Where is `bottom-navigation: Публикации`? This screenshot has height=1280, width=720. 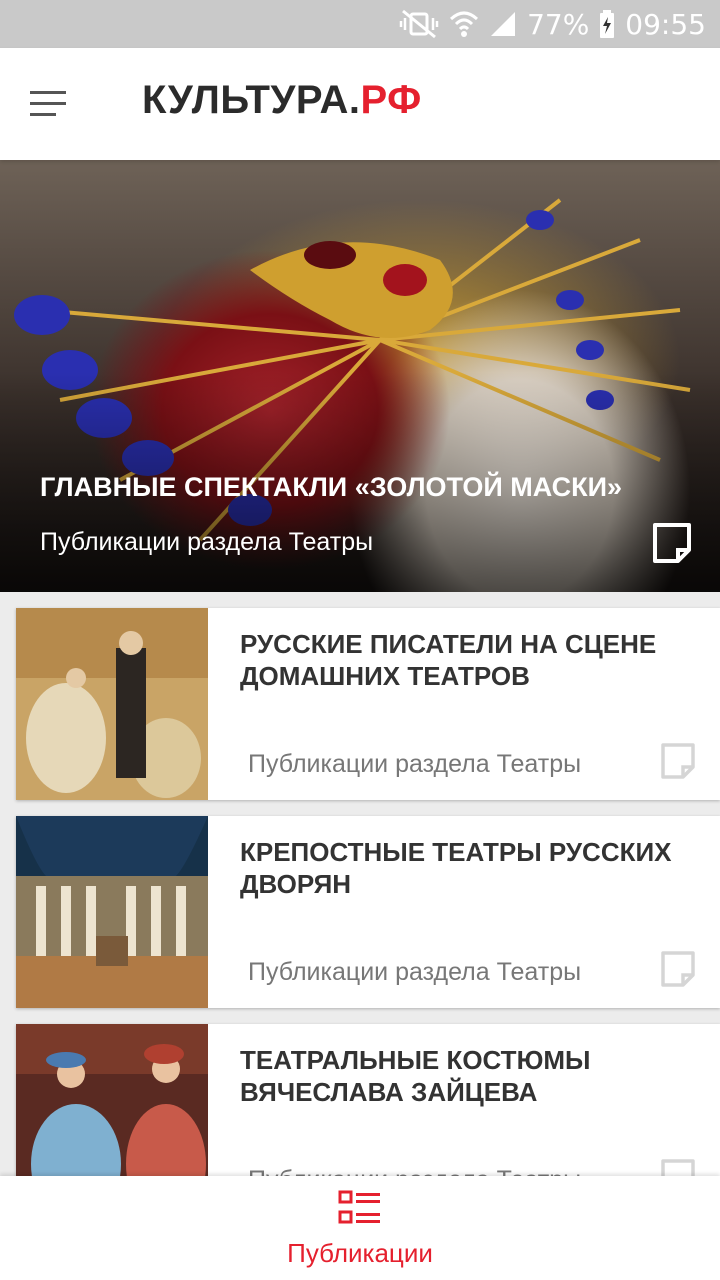
bottom-navigation: Публикации is located at coordinates (360, 1228).